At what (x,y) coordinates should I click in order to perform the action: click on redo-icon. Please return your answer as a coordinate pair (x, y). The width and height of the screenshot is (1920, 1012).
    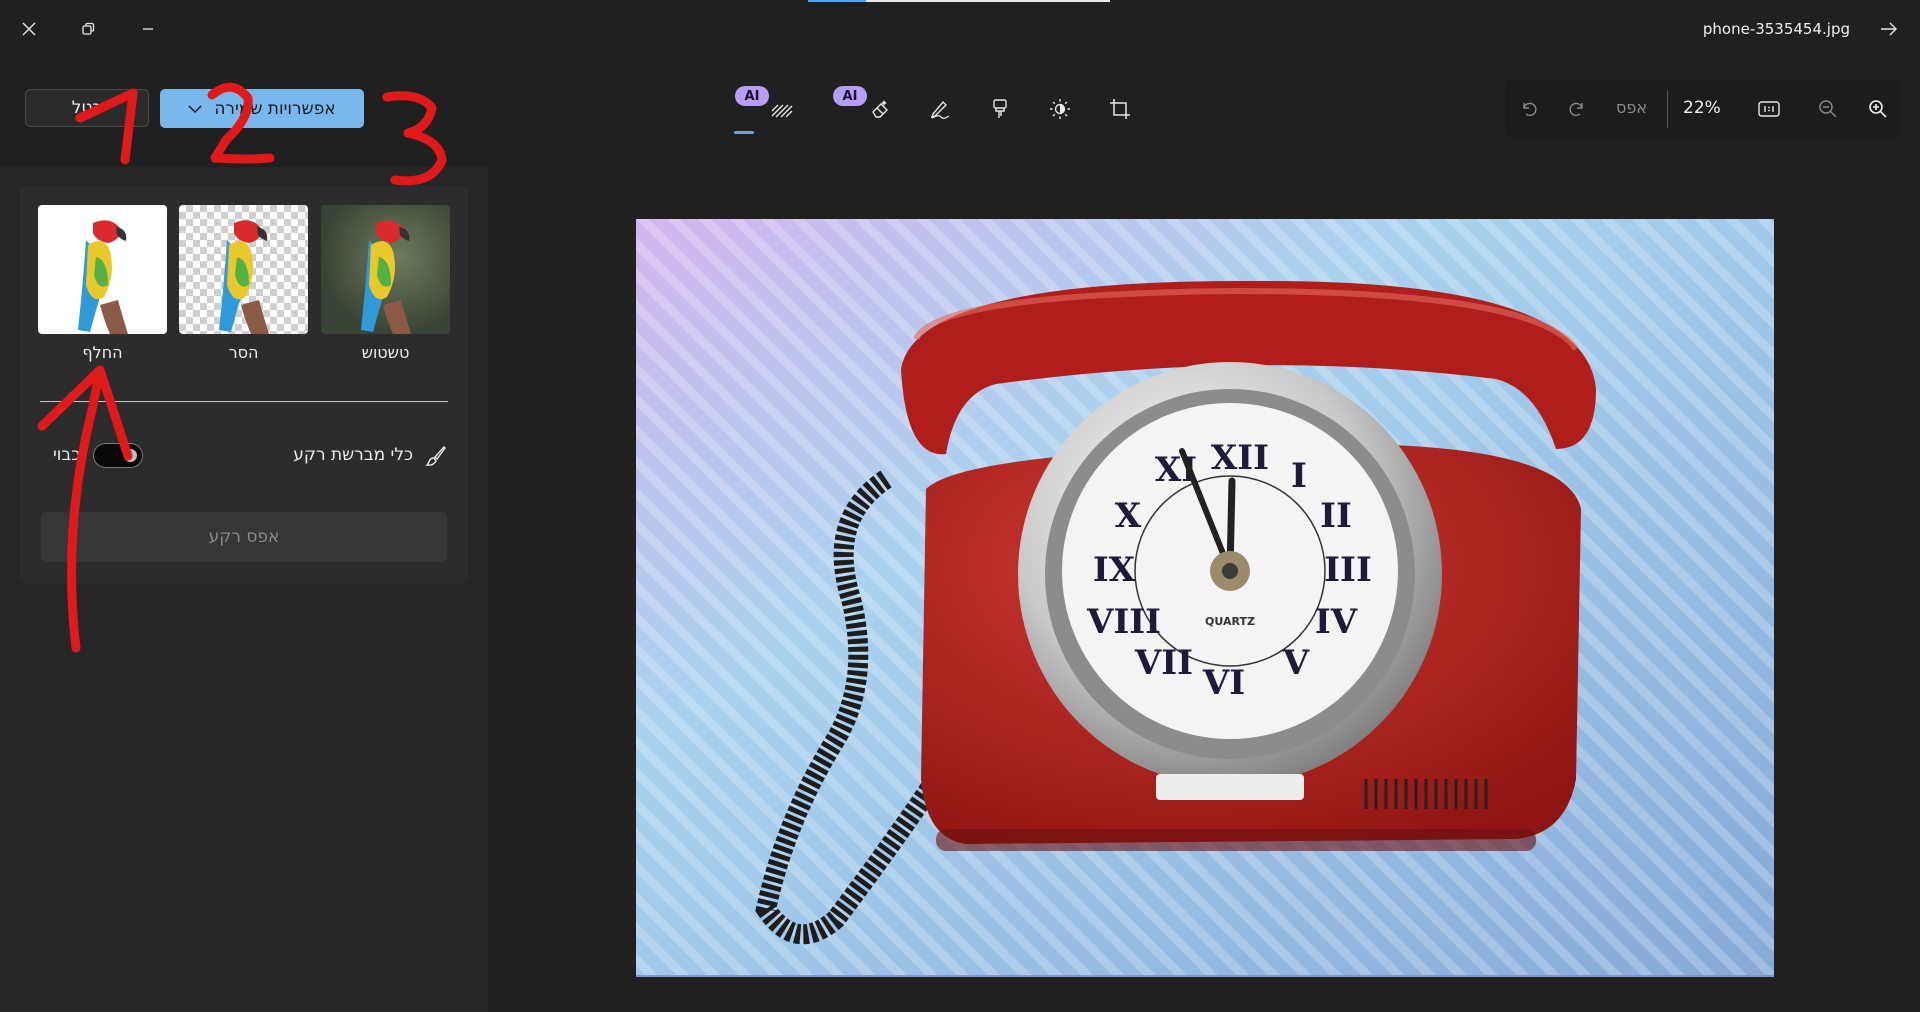
    Looking at the image, I should click on (1577, 109).